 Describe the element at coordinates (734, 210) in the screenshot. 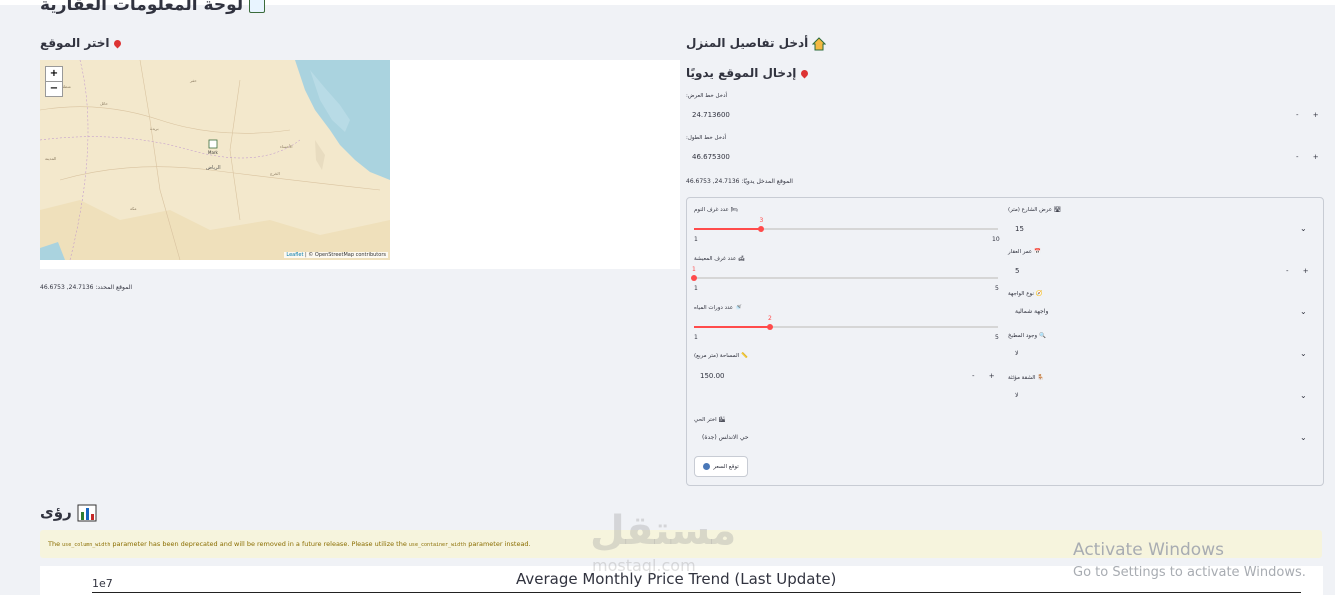

I see `bed-icon: 🛏` at that location.